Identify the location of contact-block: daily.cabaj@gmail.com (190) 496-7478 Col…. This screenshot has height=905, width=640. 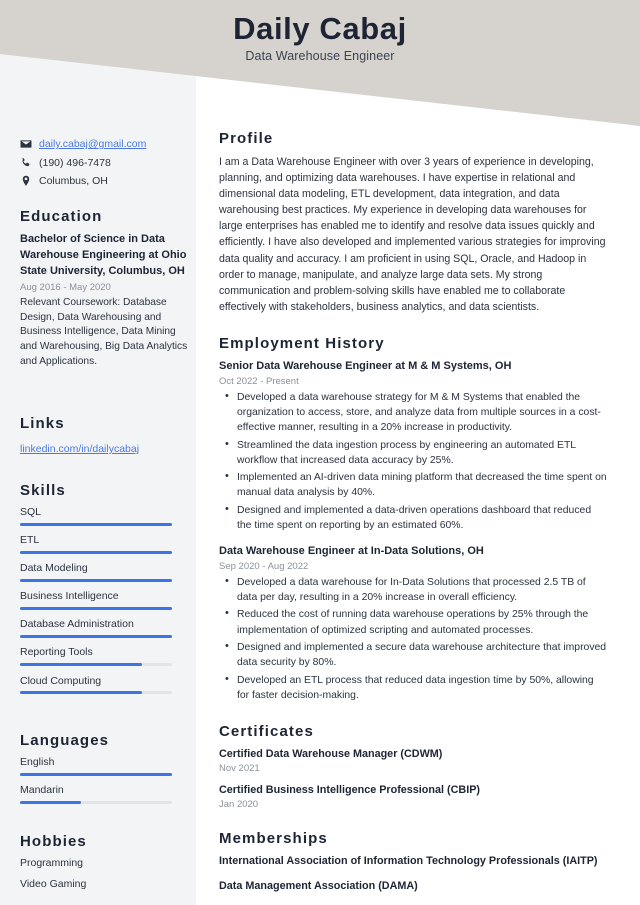
(106, 166).